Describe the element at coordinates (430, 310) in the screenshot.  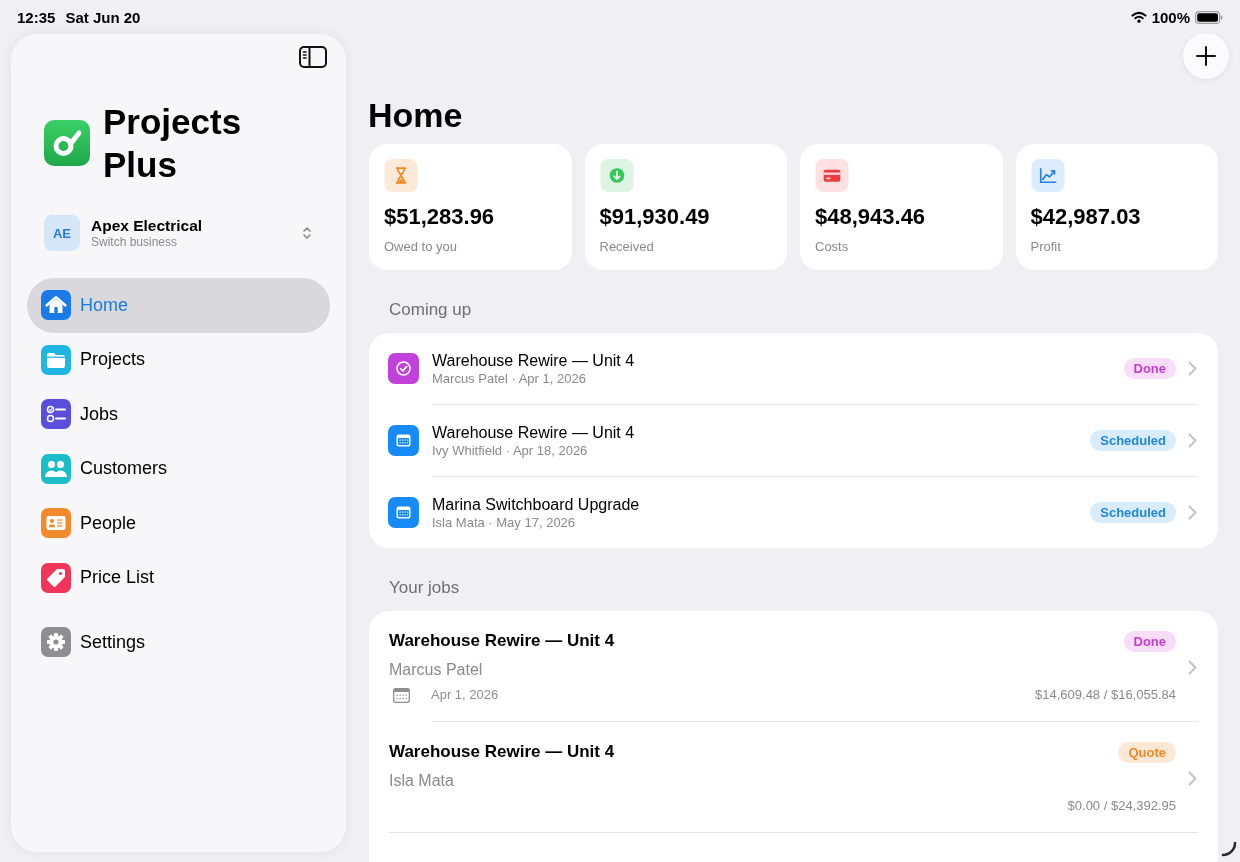
I see `section-heading: Coming up` at that location.